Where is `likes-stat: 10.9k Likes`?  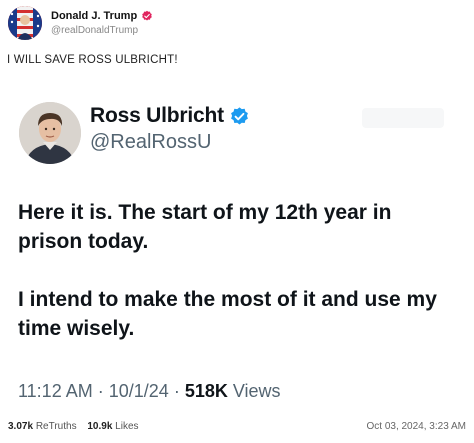 likes-stat: 10.9k Likes is located at coordinates (112, 426).